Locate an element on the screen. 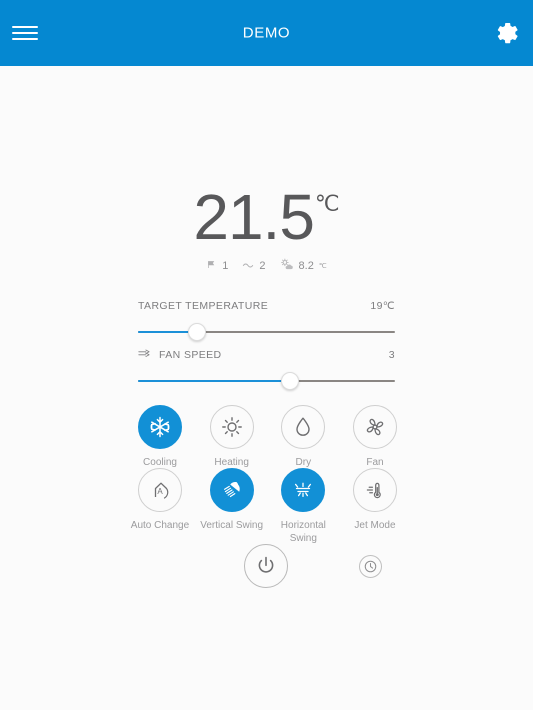  wave-airflow-icon is located at coordinates (248, 266).